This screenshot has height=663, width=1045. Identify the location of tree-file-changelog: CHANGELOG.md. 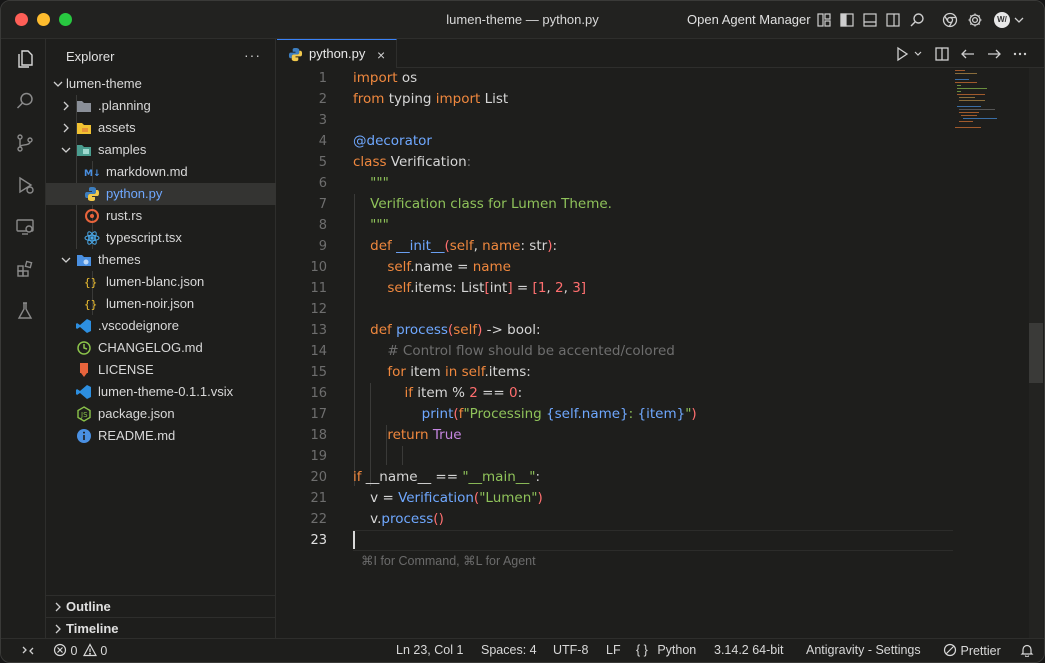
(161, 348).